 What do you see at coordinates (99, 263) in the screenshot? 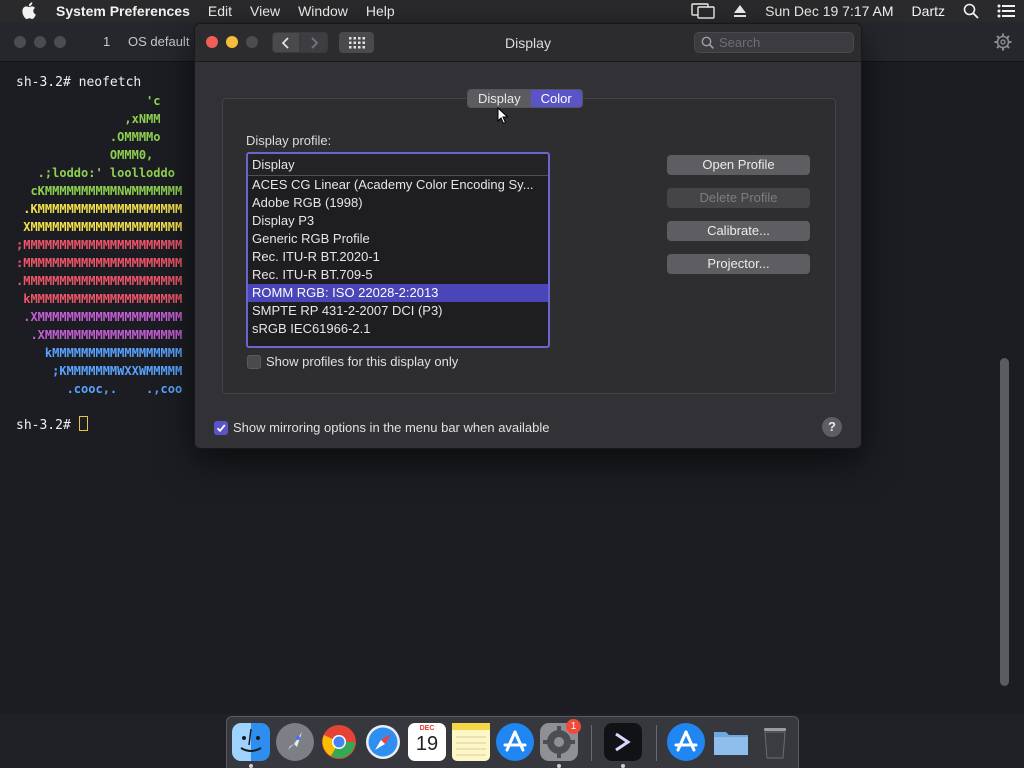
I see `ascii-art-line: :MMMMMMMMMMMMMMMMMMMMMM` at bounding box center [99, 263].